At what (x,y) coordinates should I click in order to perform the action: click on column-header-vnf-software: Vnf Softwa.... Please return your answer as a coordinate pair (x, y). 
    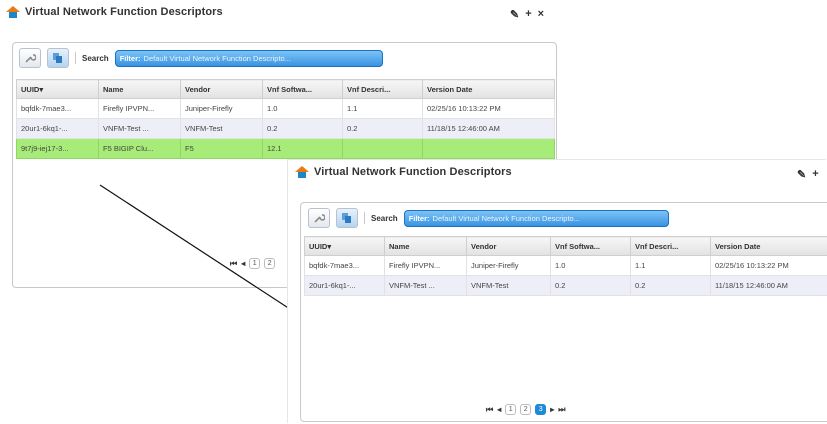
    Looking at the image, I should click on (590, 246).